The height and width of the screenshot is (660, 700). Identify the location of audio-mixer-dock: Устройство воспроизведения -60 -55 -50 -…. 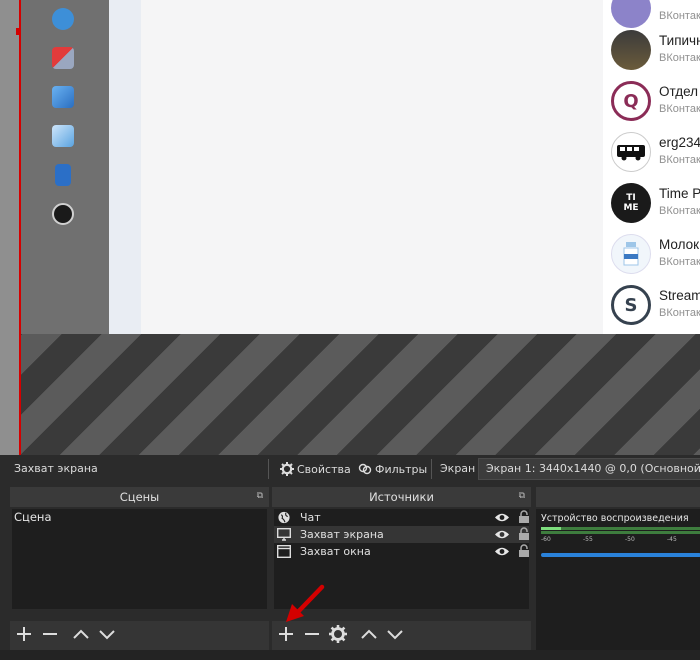
(618, 568).